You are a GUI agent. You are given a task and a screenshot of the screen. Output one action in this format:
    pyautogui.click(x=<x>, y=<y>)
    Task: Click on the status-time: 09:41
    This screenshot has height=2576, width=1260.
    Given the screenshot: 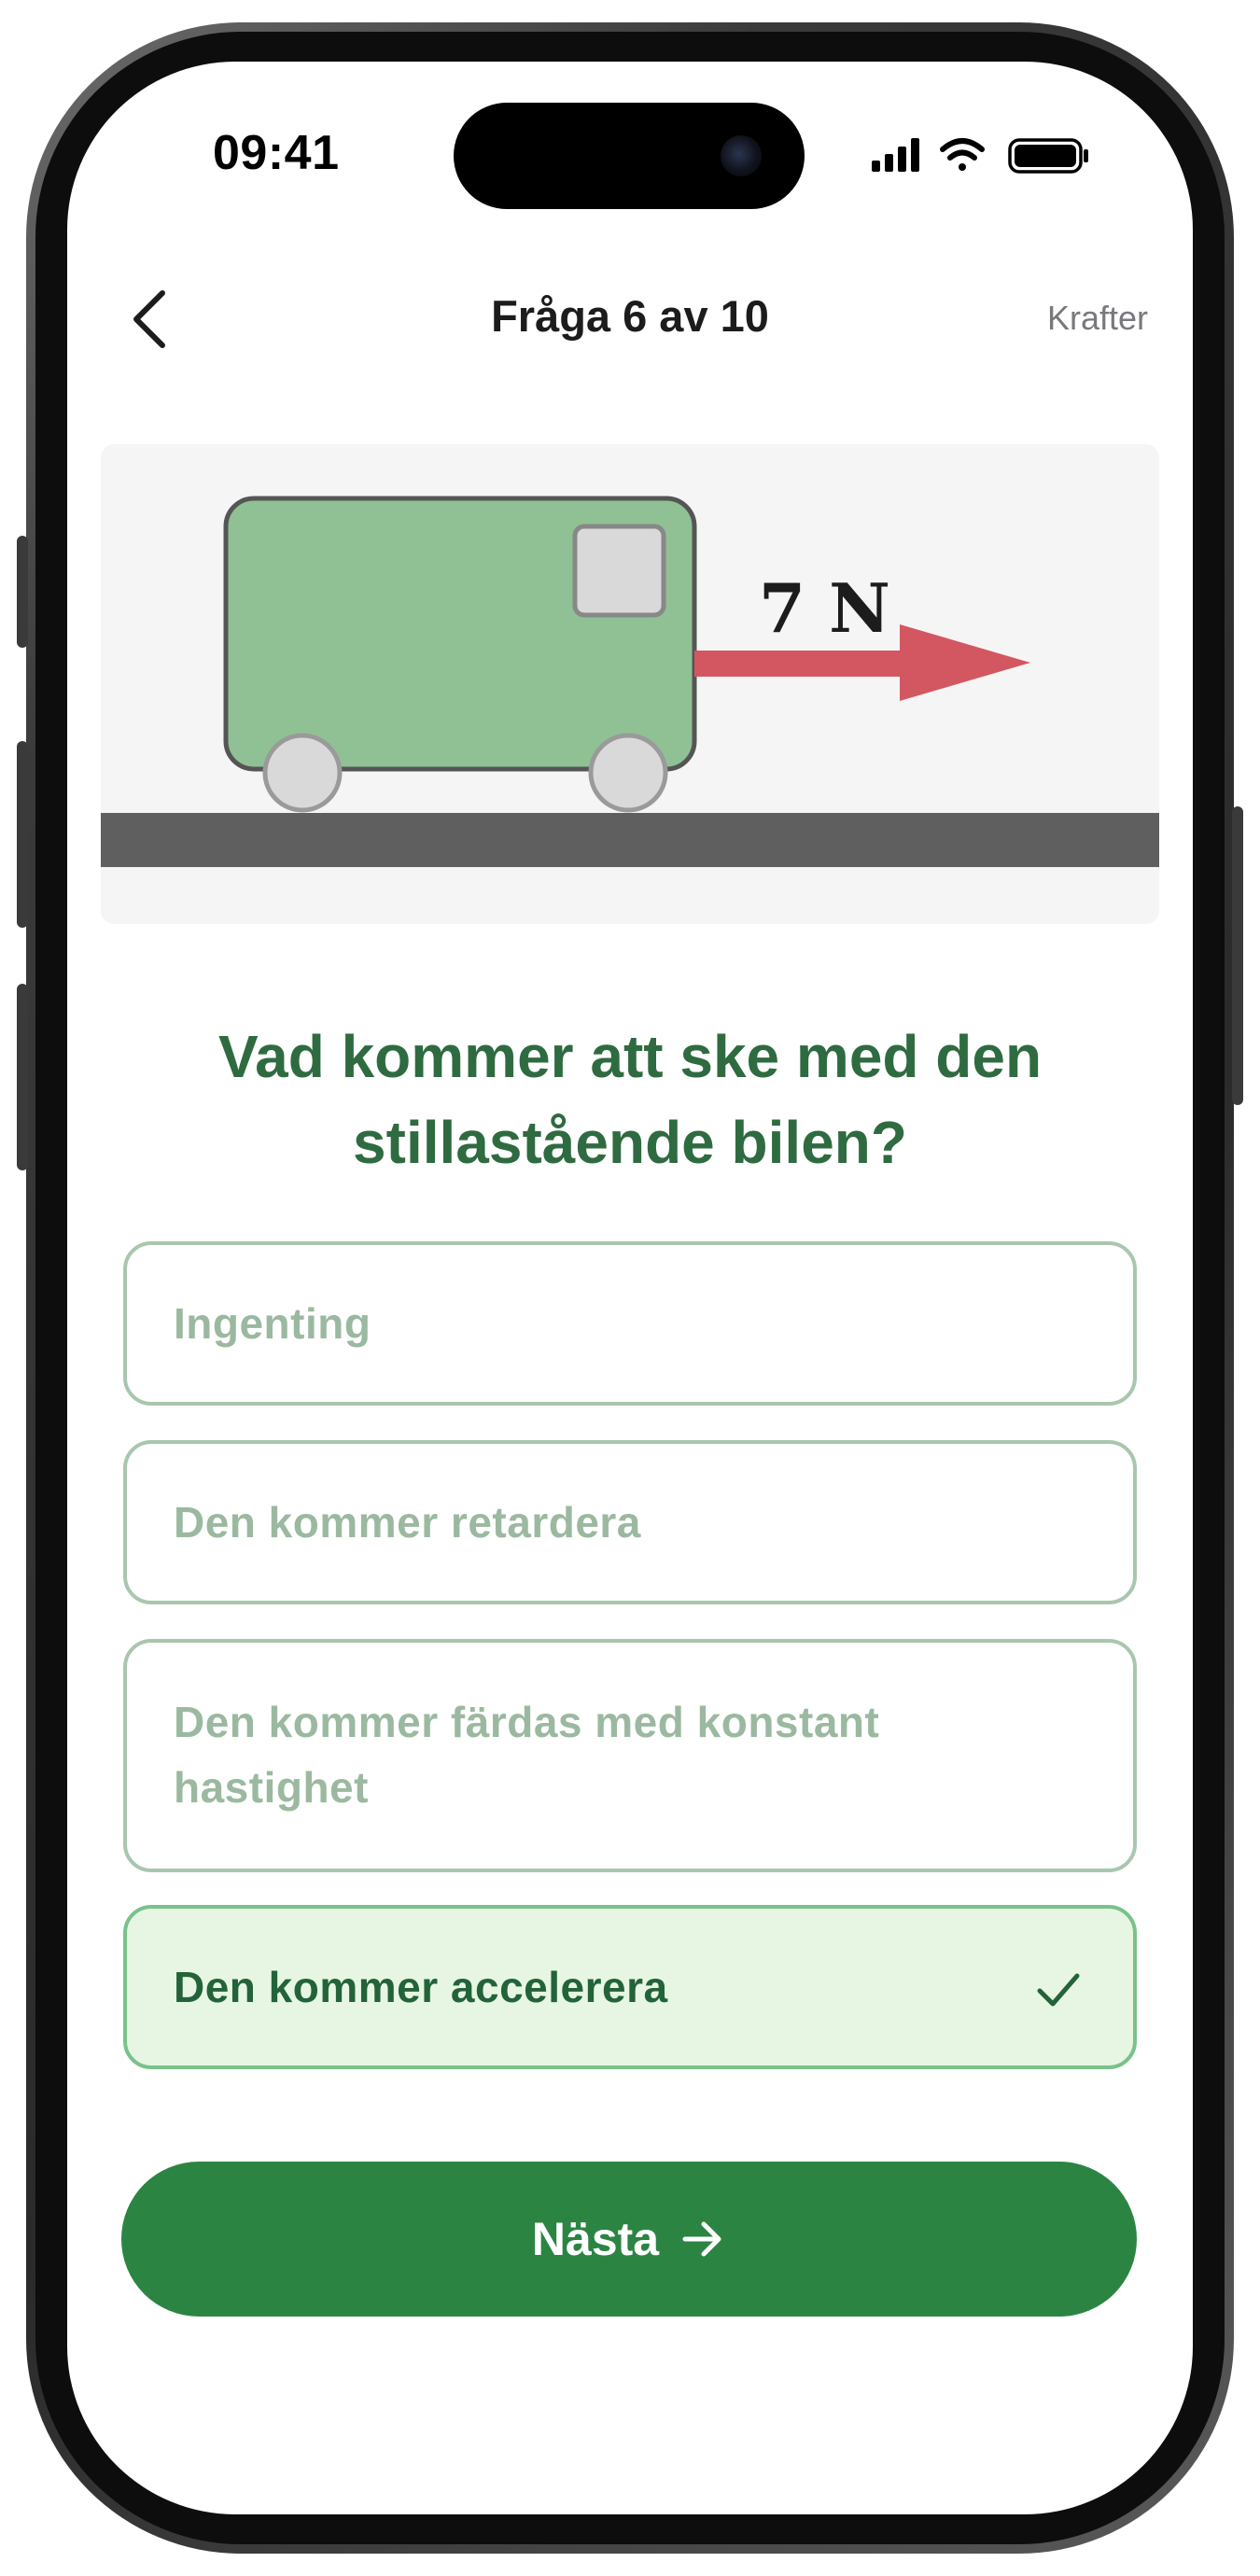 What is the action you would take?
    pyautogui.click(x=276, y=153)
    